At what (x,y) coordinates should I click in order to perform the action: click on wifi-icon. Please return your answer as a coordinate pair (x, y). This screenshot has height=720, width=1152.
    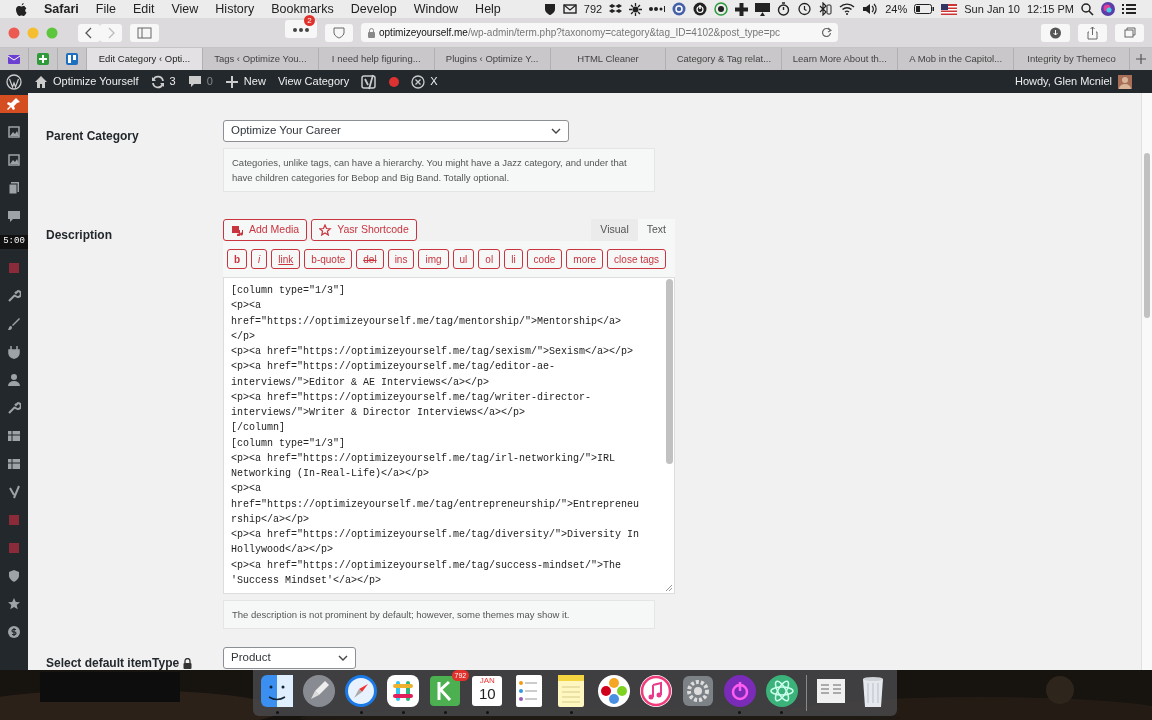
    Looking at the image, I should click on (847, 9).